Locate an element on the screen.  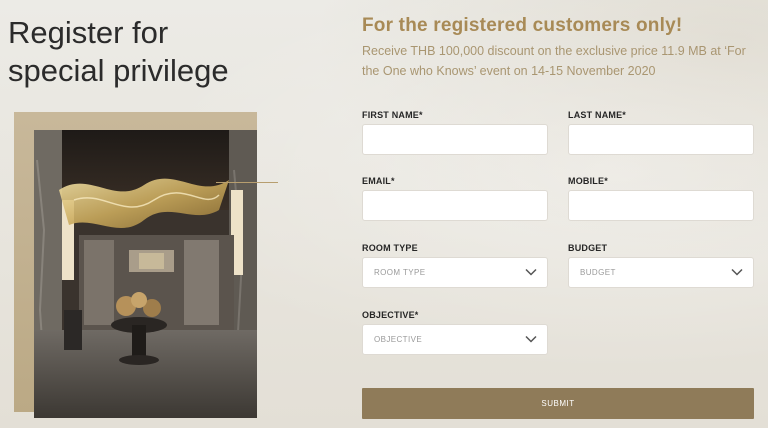
last-name-label: LAST NAME* is located at coordinates (597, 115).